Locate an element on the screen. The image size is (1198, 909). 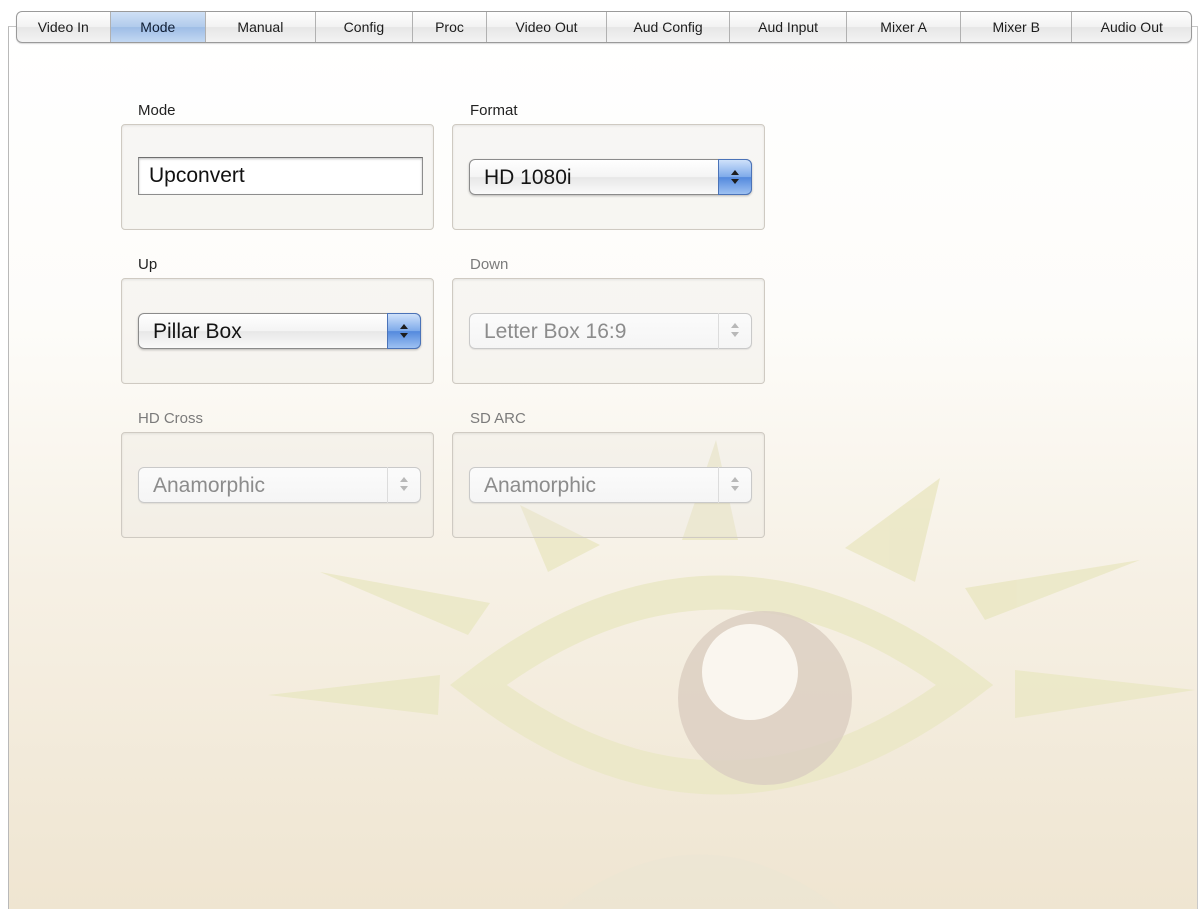
mode-field: Upconvert is located at coordinates (280, 176).